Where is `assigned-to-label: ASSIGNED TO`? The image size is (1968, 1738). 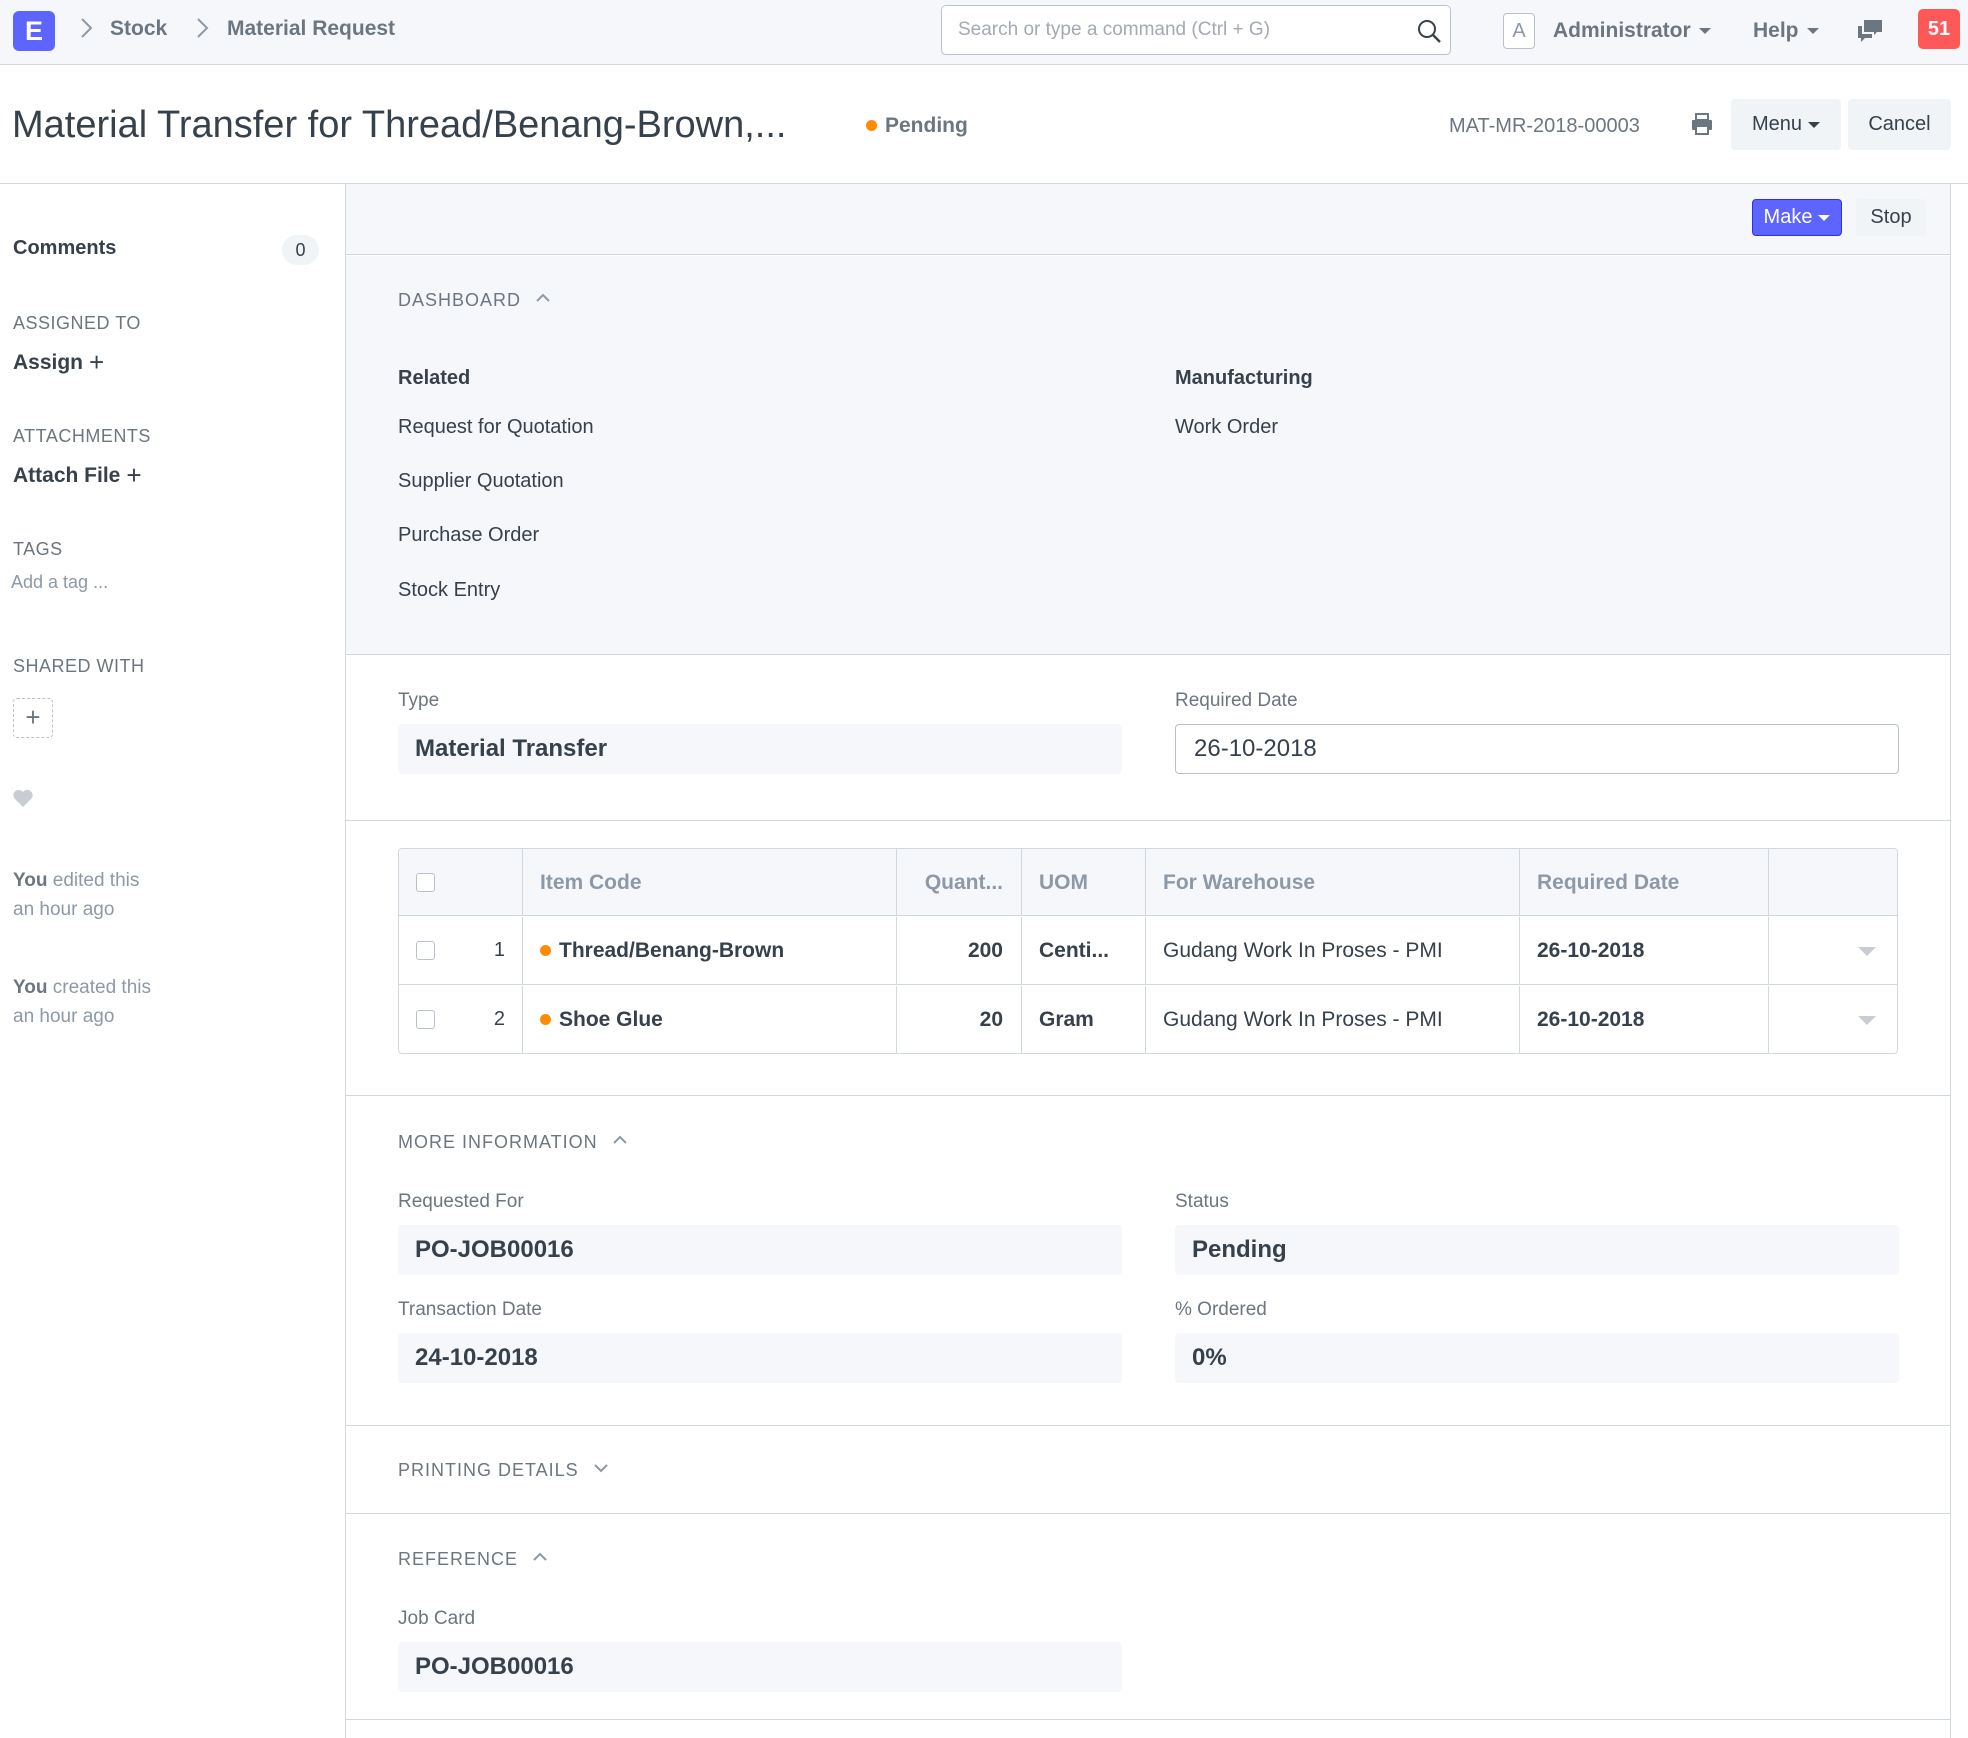 assigned-to-label: ASSIGNED TO is located at coordinates (77, 323).